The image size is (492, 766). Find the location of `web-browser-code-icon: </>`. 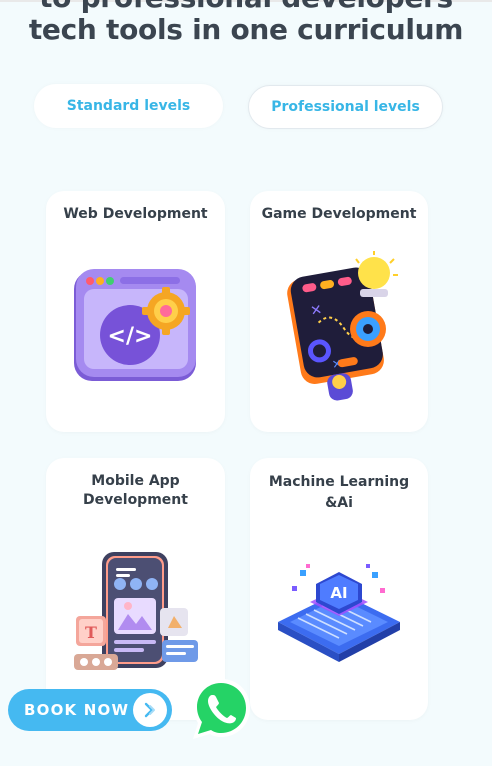

web-browser-code-icon: </> is located at coordinates (135, 325).